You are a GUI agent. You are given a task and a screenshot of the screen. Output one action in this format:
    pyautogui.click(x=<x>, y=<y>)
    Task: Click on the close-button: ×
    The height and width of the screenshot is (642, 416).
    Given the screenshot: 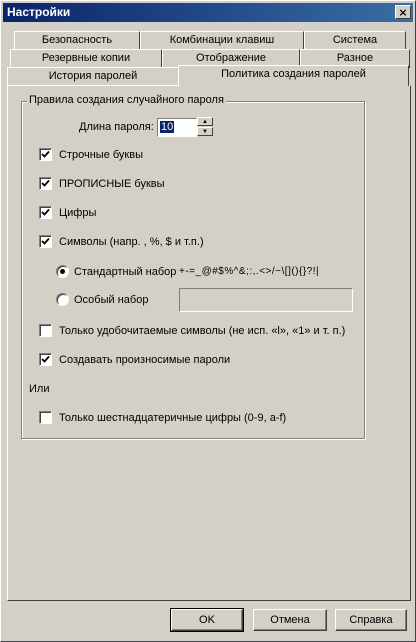 What is the action you would take?
    pyautogui.click(x=403, y=12)
    